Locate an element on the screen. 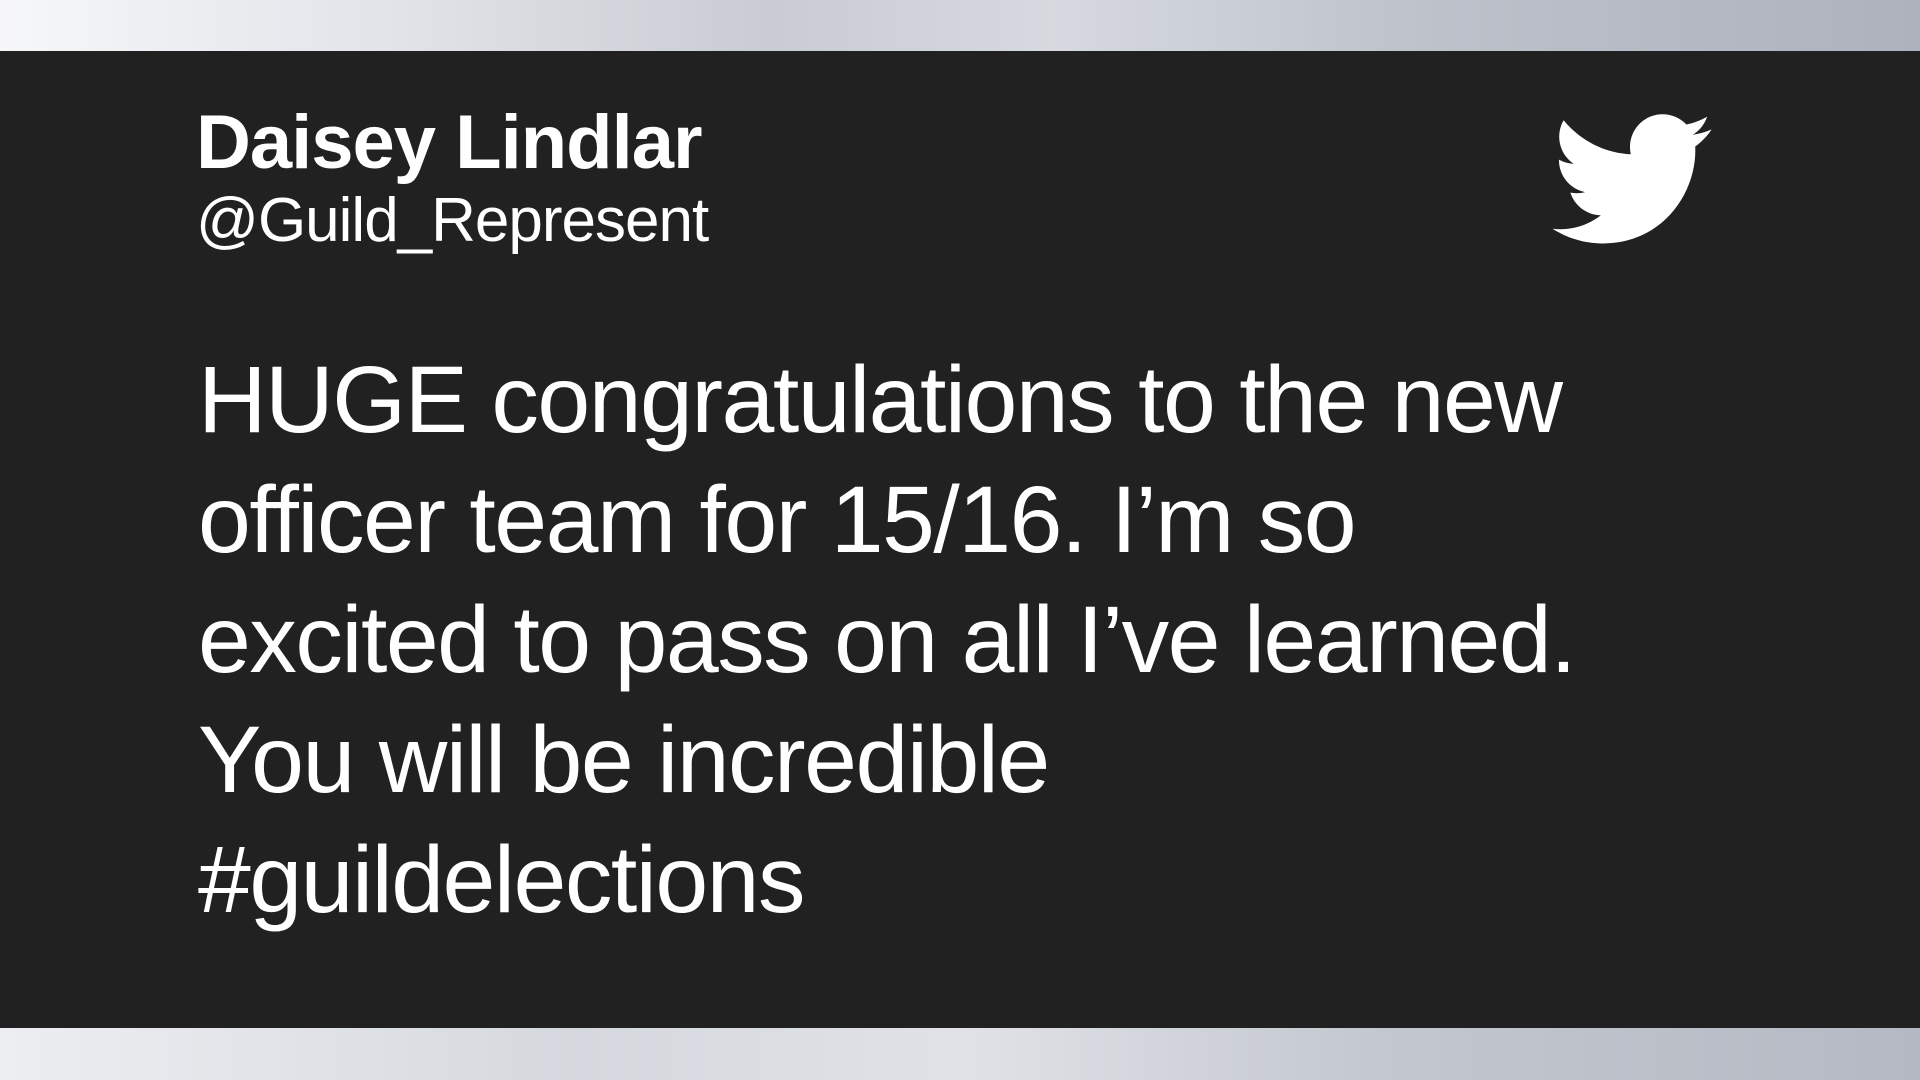 The image size is (1920, 1080). background-top-band is located at coordinates (960, 25).